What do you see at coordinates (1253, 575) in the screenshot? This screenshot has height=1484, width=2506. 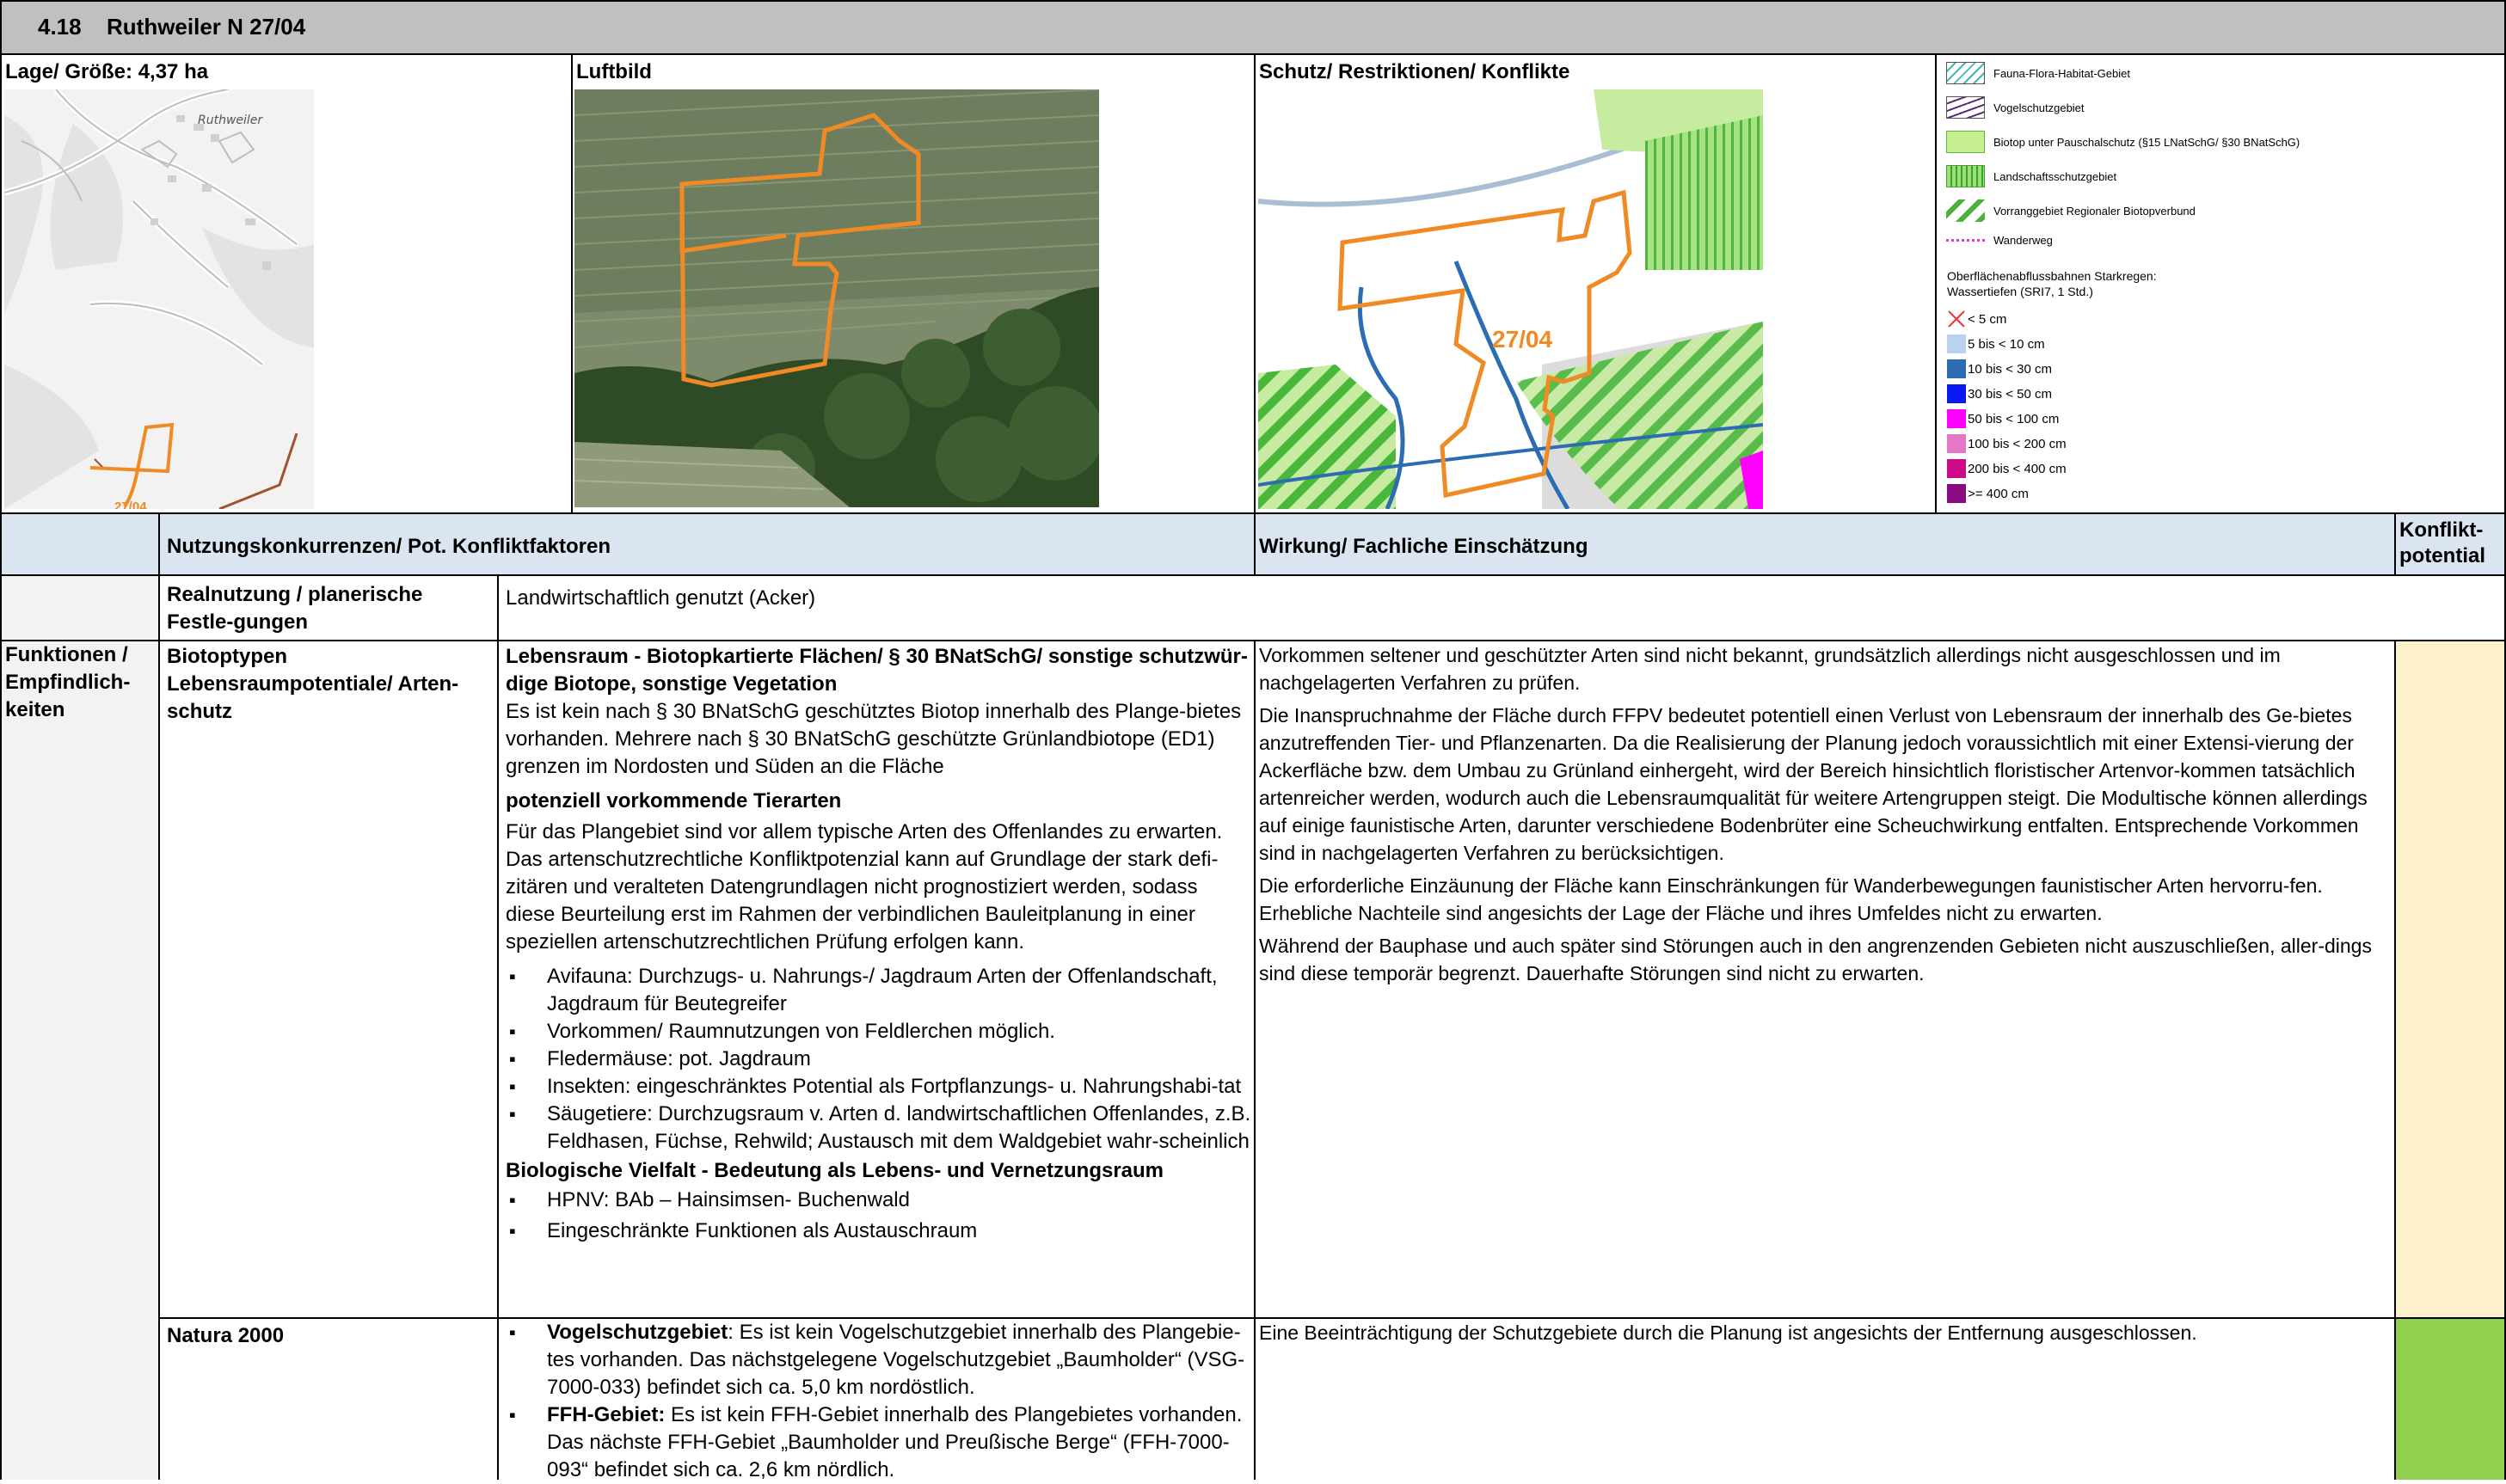 I see `divider-h2` at bounding box center [1253, 575].